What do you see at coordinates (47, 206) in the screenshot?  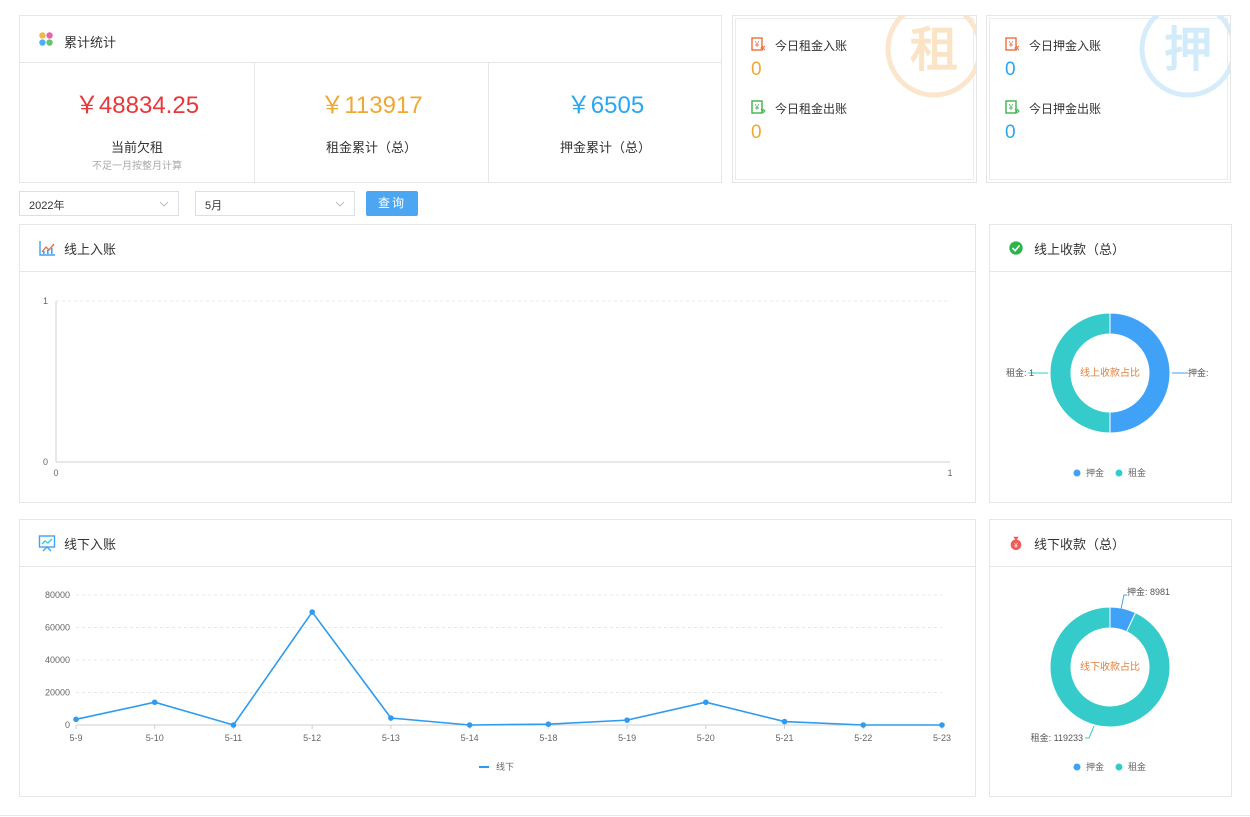 I see `year-select-value: 2022年` at bounding box center [47, 206].